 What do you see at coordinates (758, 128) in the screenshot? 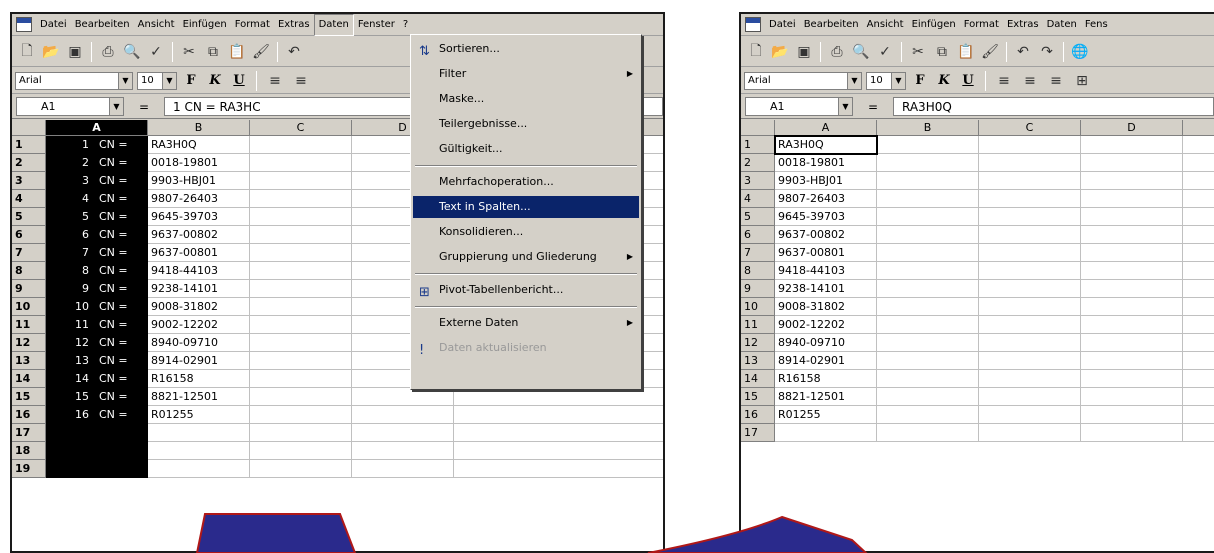
I see `select-all-corner` at bounding box center [758, 128].